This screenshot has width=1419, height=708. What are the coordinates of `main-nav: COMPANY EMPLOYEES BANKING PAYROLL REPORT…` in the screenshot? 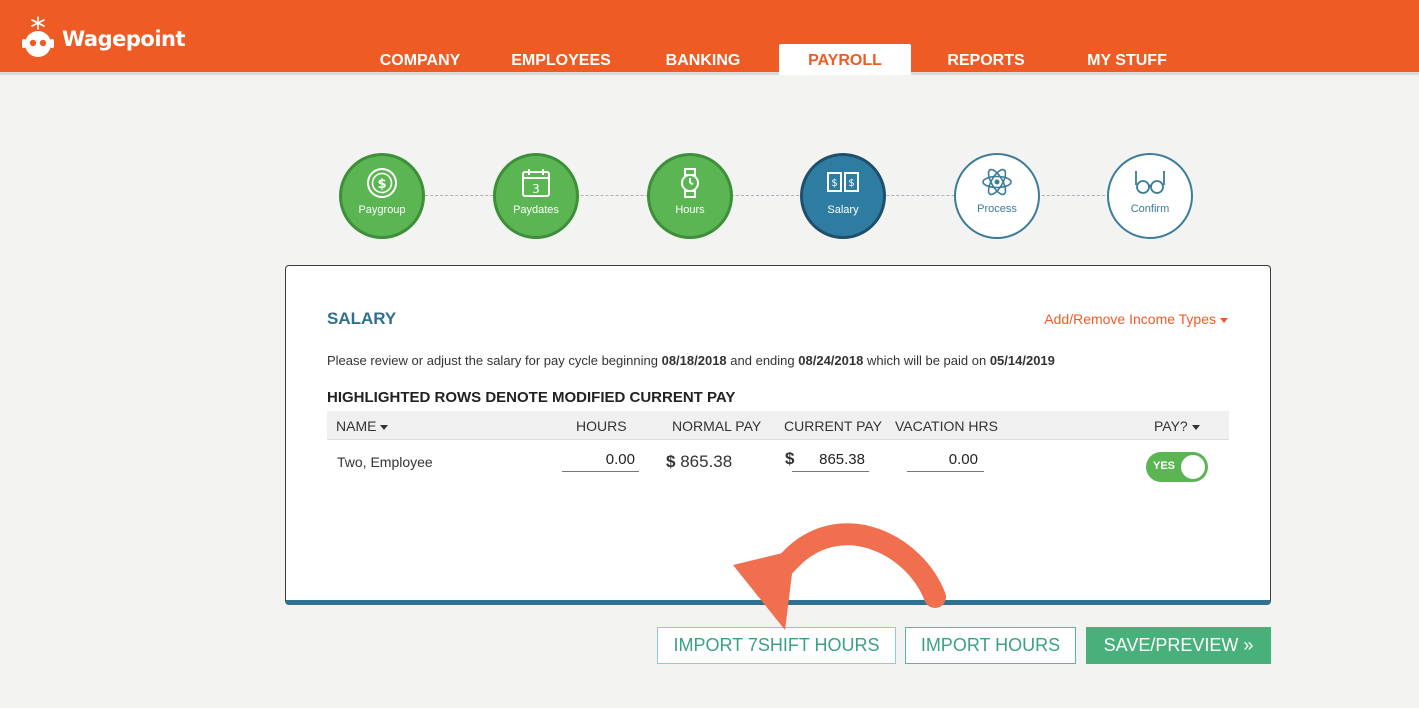 It's located at (709, 37).